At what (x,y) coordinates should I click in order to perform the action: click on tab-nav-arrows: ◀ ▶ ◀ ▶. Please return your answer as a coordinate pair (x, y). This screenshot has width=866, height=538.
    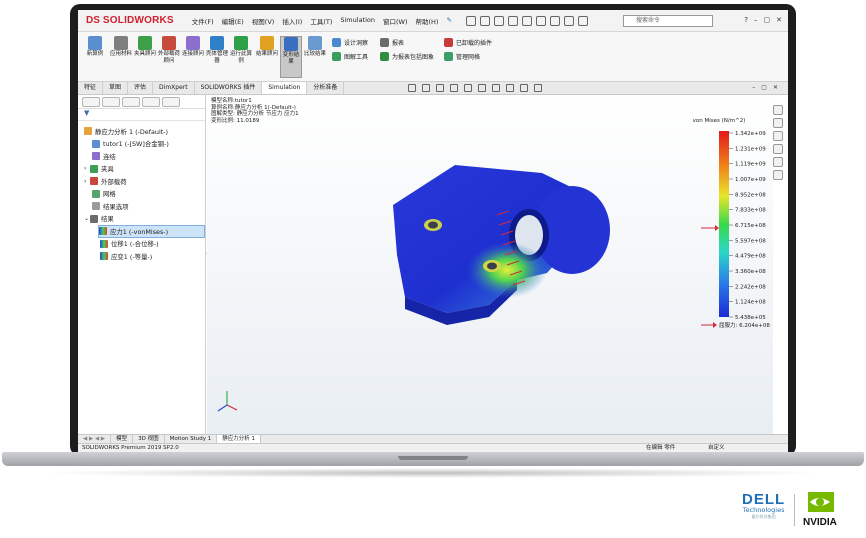
    Looking at the image, I should click on (95, 439).